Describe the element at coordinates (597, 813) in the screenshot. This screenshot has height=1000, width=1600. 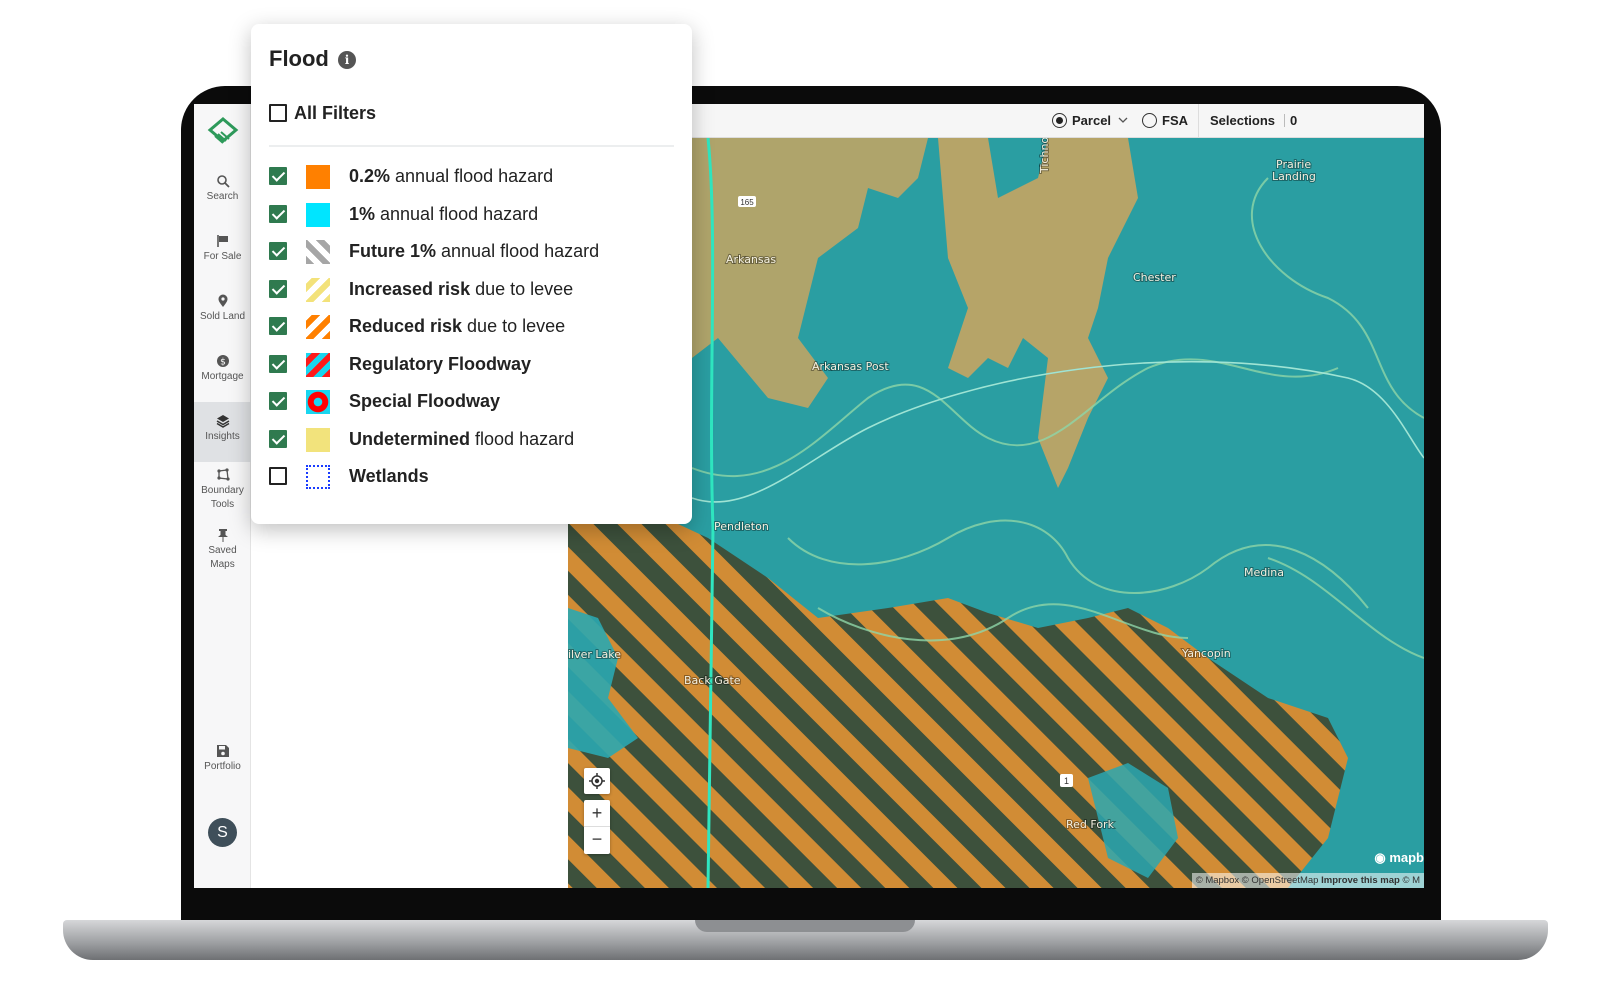
I see `zoom-in-button: +` at that location.